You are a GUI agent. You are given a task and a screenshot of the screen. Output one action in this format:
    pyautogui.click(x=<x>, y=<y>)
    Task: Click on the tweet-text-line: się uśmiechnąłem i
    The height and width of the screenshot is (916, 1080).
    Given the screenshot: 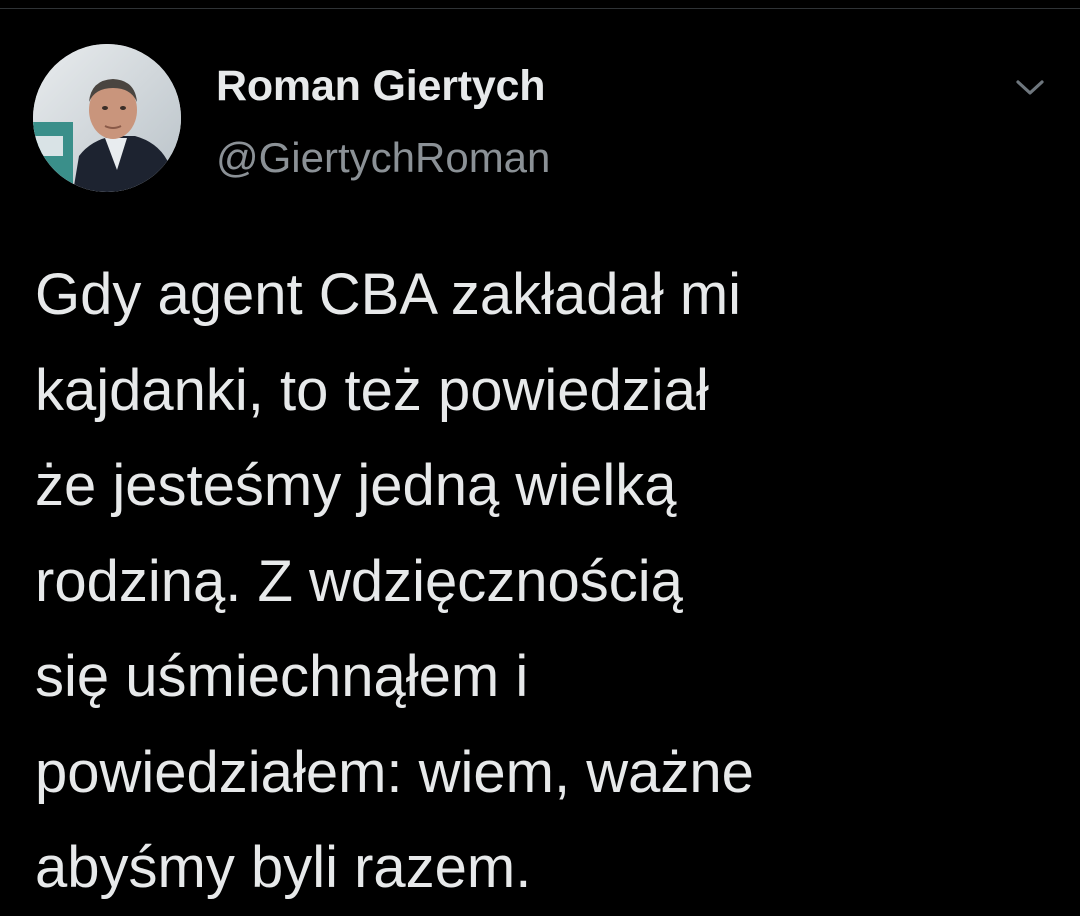 What is the action you would take?
    pyautogui.click(x=282, y=676)
    